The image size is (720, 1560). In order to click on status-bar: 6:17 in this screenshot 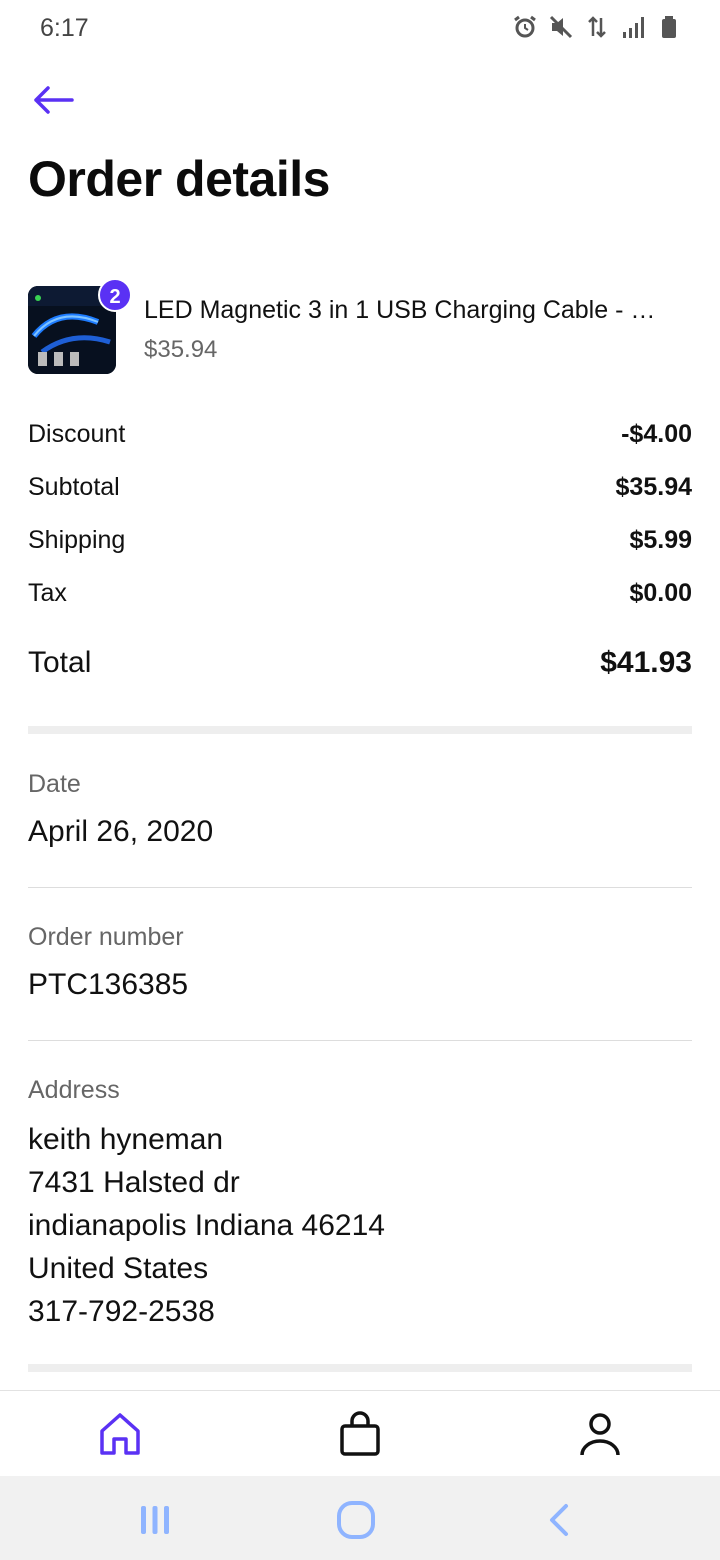, I will do `click(360, 28)`.